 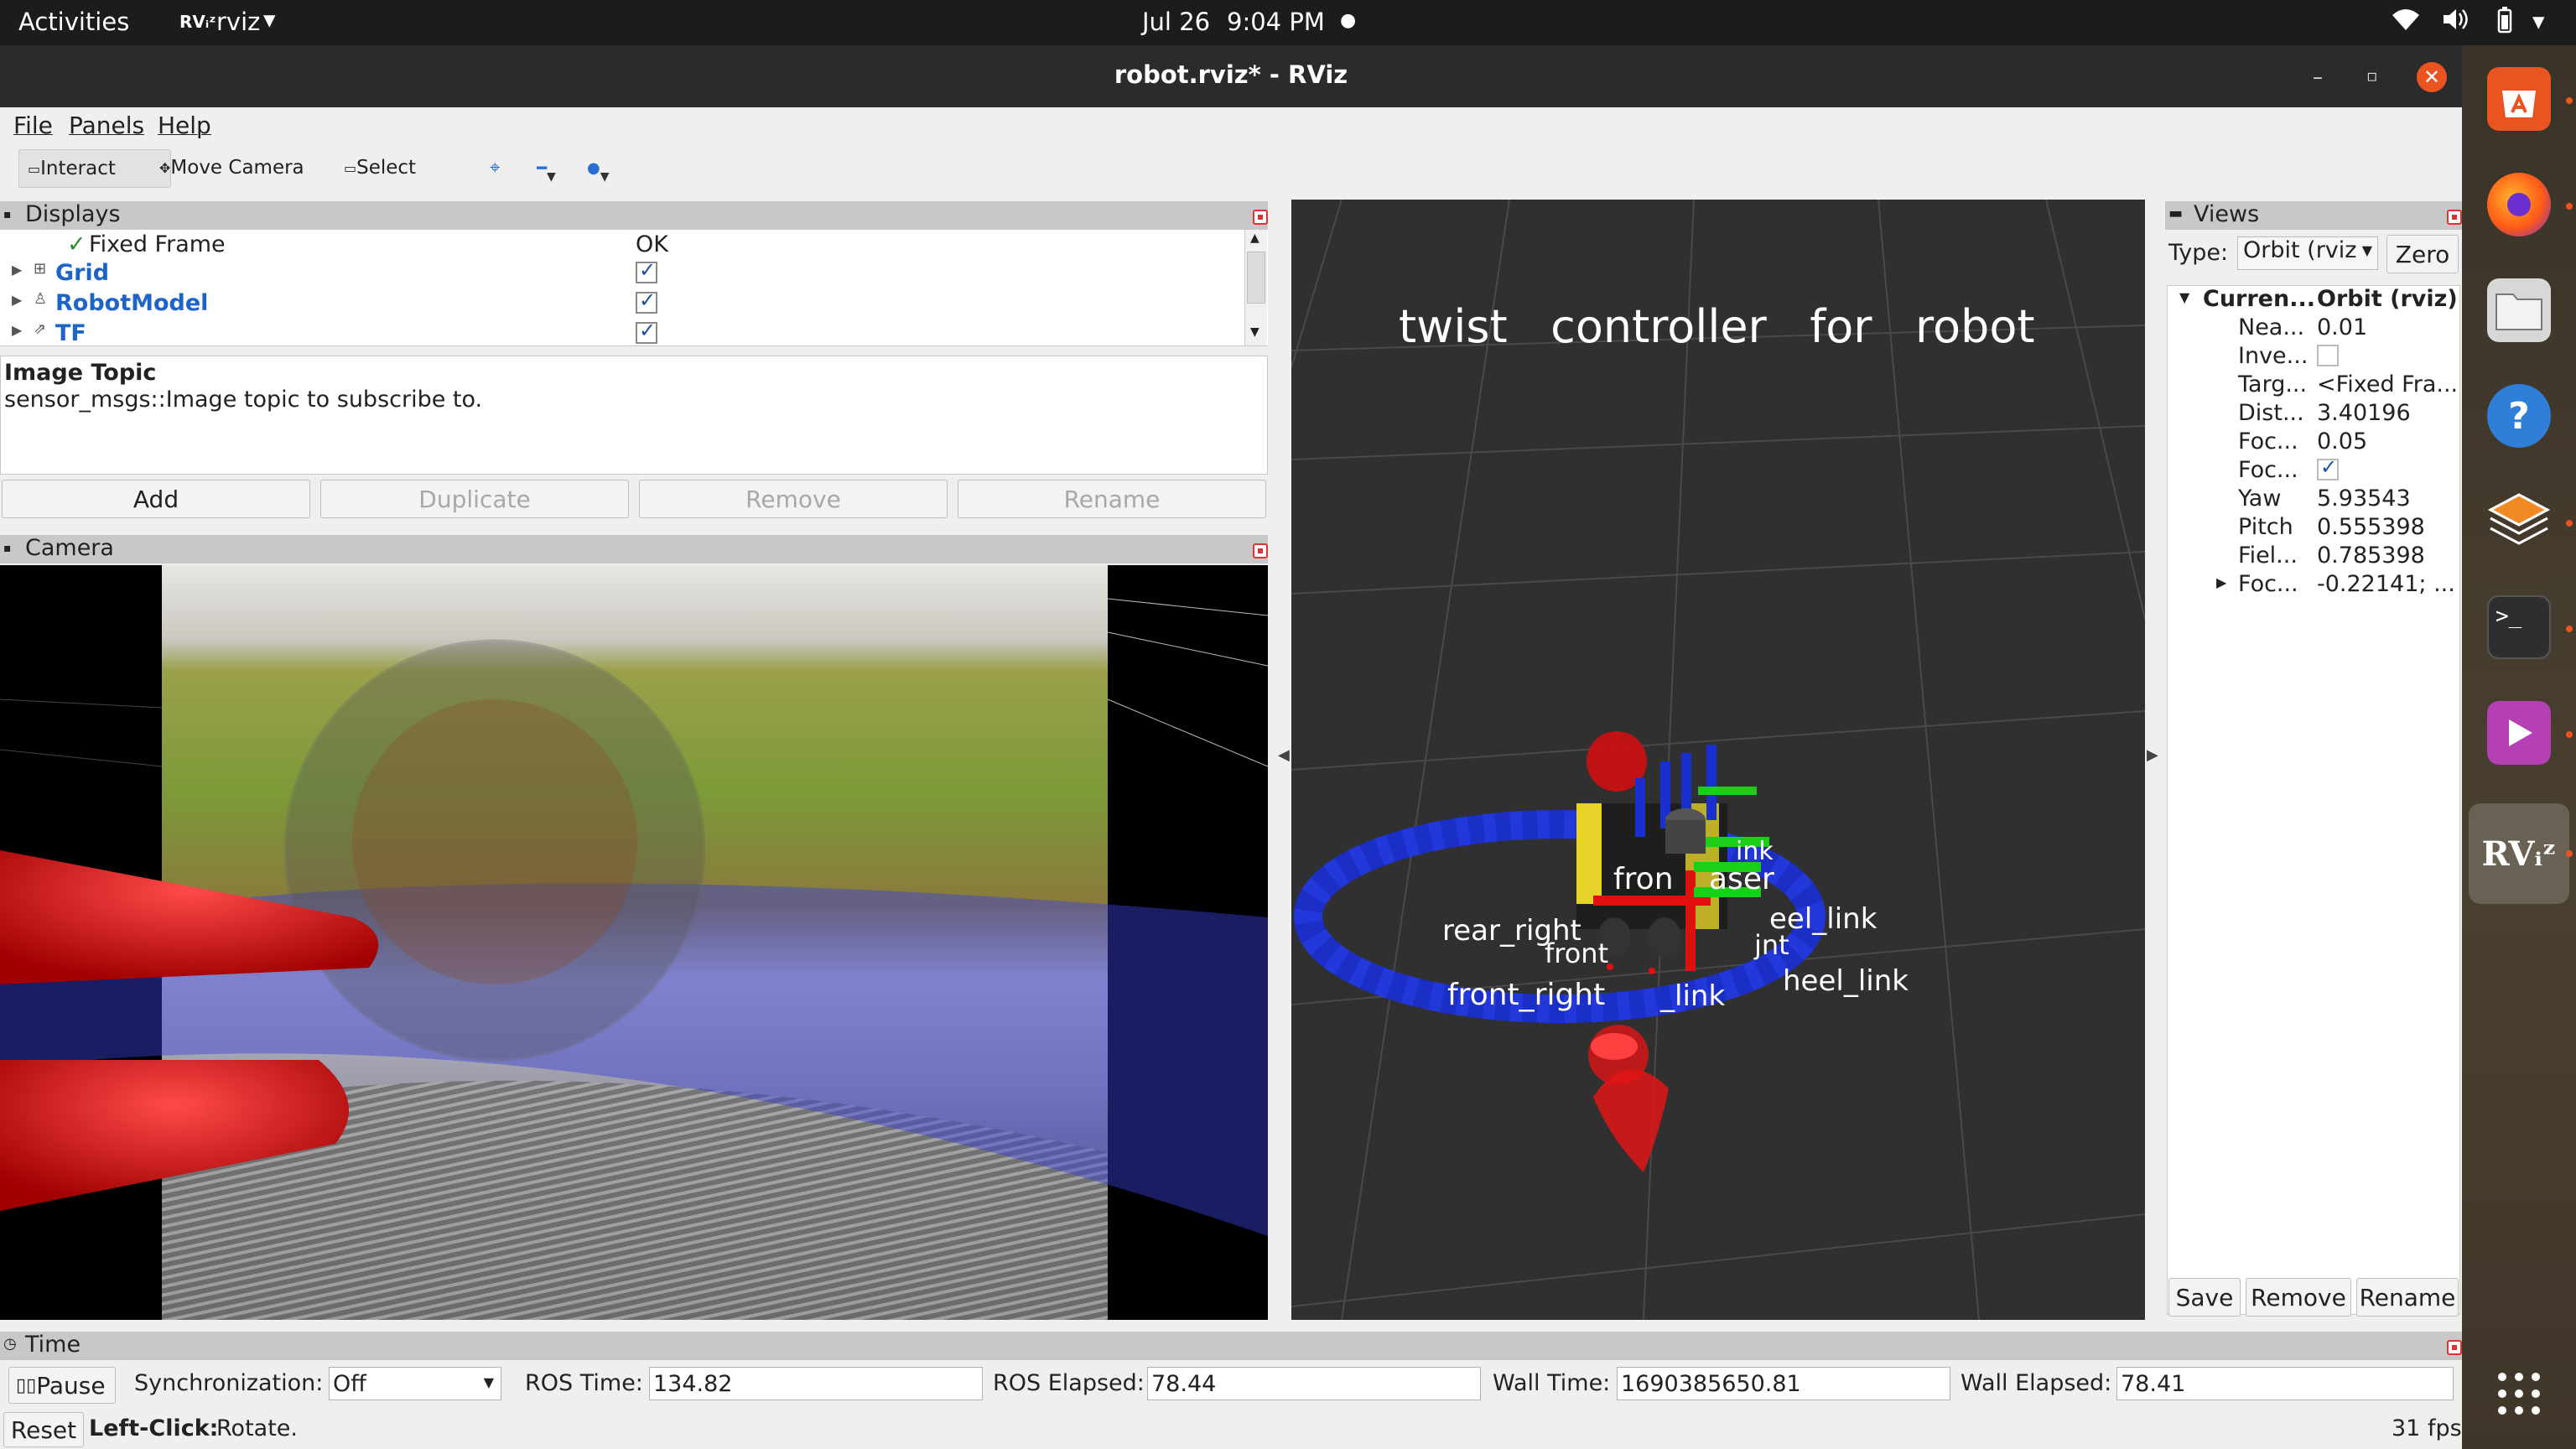 I want to click on display-item-robotmodel: RobotModel, so click(x=131, y=303).